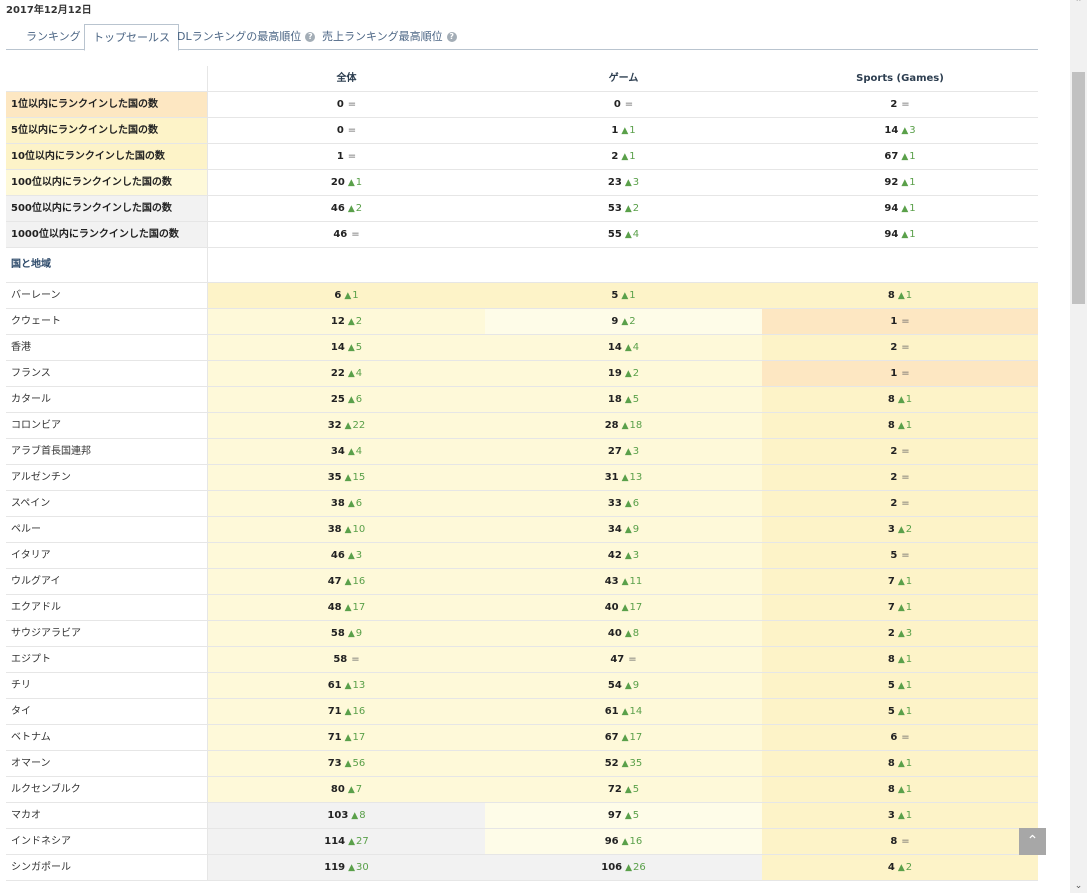 The image size is (1087, 893). What do you see at coordinates (49, 10) in the screenshot?
I see `report-date: 2017年12月12日` at bounding box center [49, 10].